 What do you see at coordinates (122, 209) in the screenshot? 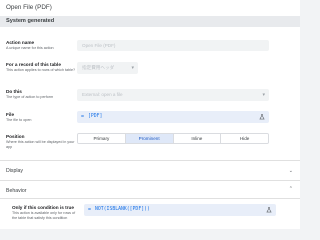
I see `condition-expression-text: NOT(ISBLANK([PDF]))` at bounding box center [122, 209].